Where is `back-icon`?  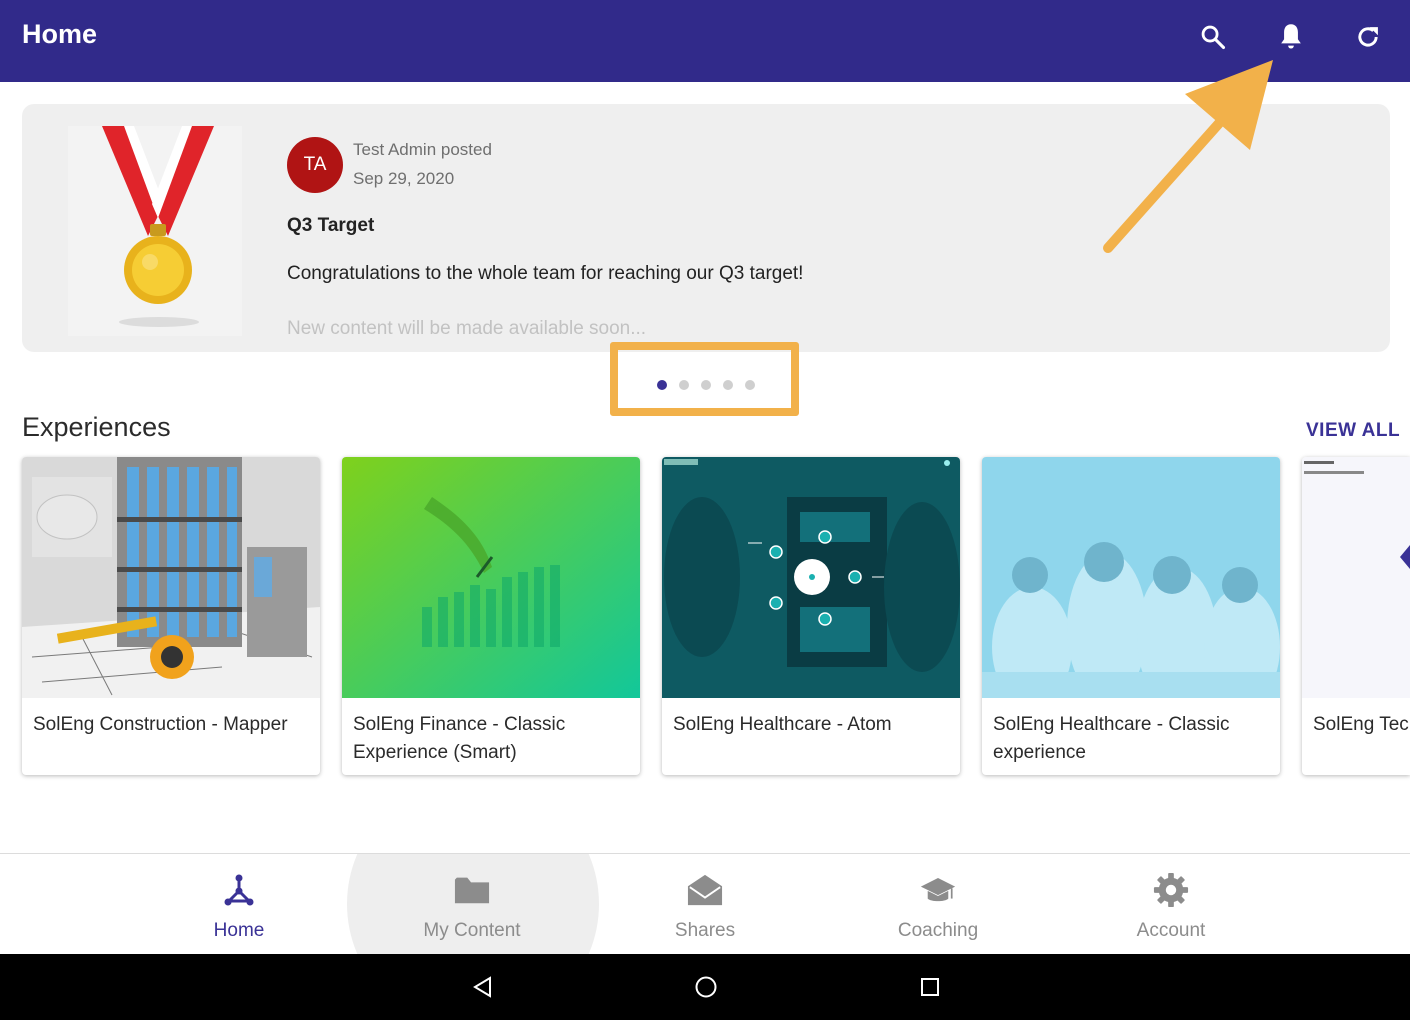 back-icon is located at coordinates (483, 987).